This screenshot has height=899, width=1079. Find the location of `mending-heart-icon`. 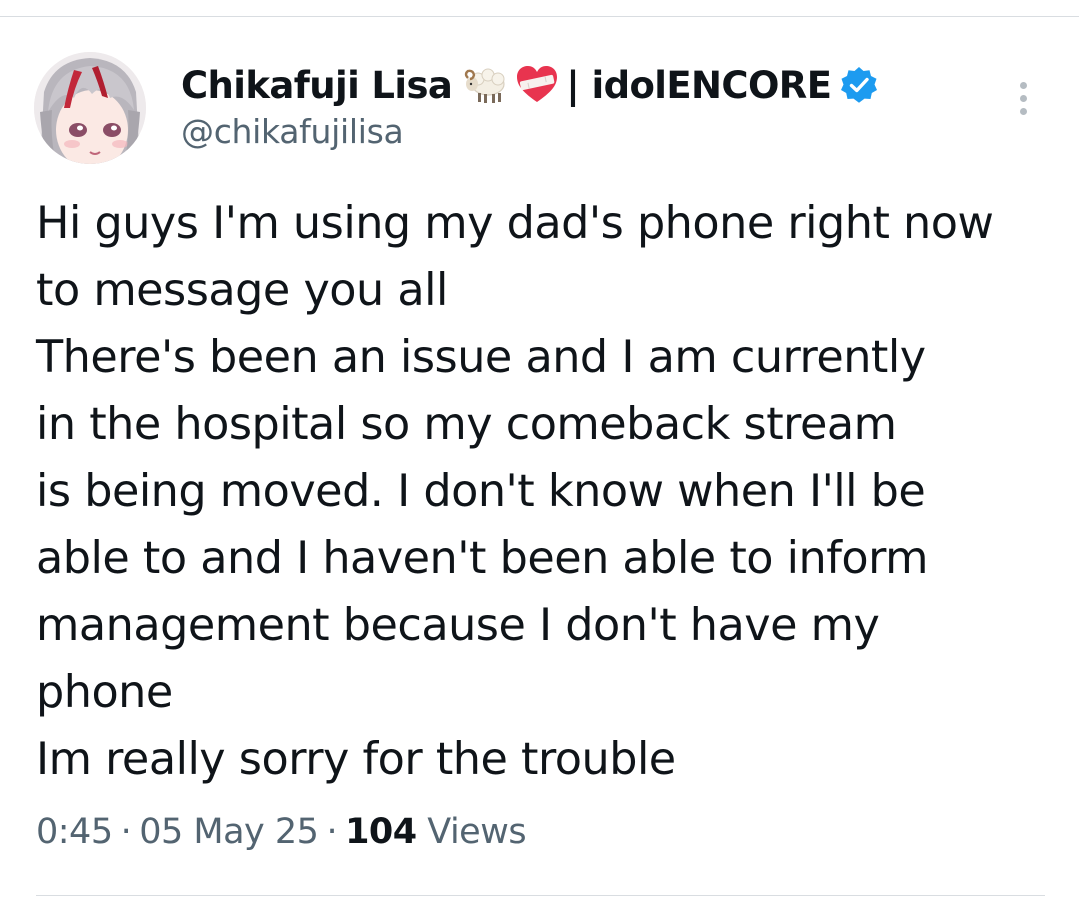

mending-heart-icon is located at coordinates (537, 85).